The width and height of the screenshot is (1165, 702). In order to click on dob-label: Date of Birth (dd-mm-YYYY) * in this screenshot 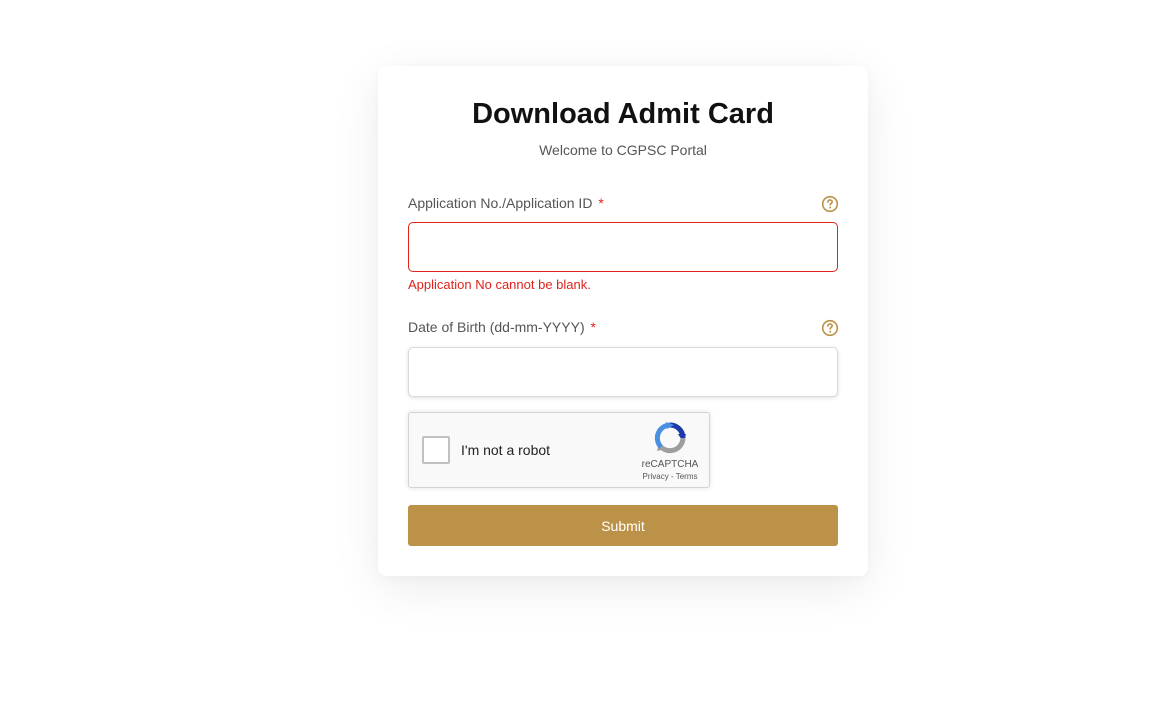, I will do `click(502, 327)`.